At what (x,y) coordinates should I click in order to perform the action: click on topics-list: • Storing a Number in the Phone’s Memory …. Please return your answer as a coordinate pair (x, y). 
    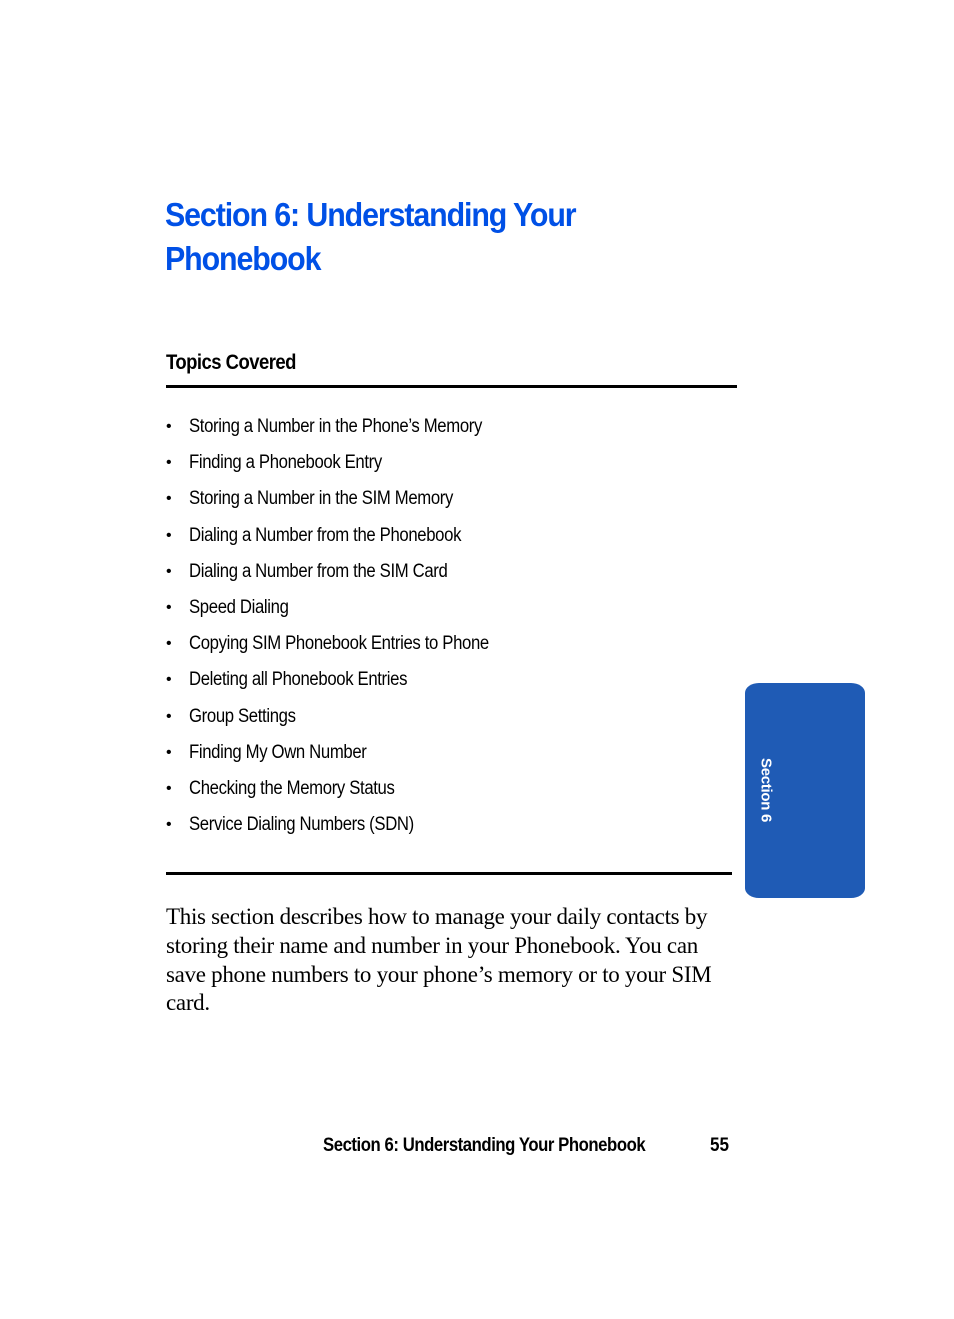
    Looking at the image, I should click on (348, 630).